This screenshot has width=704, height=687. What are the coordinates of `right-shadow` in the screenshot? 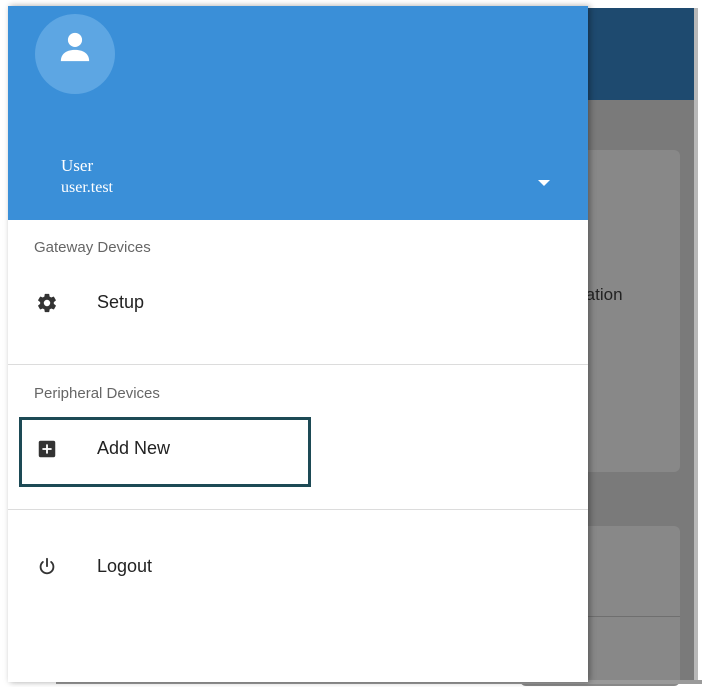 It's located at (696, 344).